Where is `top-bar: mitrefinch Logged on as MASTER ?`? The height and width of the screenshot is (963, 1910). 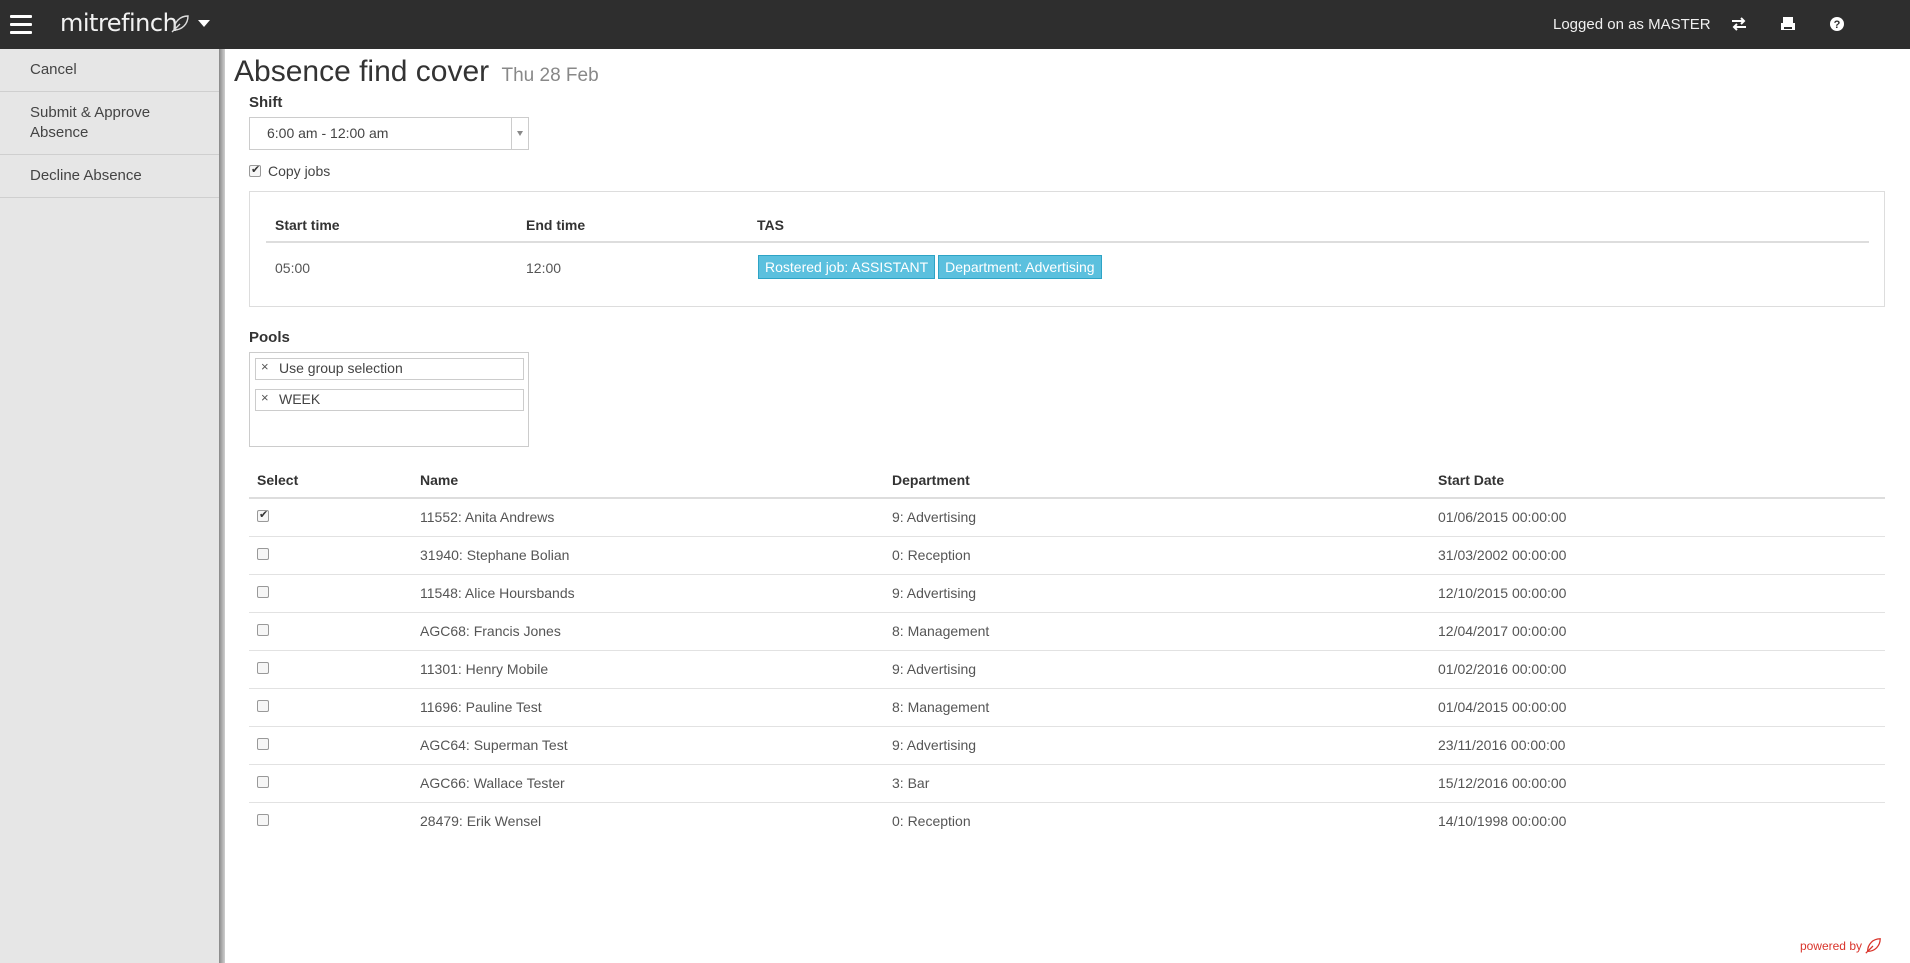 top-bar: mitrefinch Logged on as MASTER ? is located at coordinates (955, 24).